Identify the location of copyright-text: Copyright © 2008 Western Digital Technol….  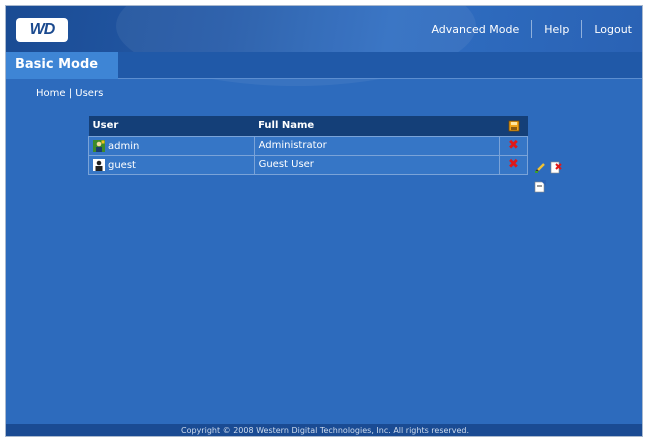
(325, 430).